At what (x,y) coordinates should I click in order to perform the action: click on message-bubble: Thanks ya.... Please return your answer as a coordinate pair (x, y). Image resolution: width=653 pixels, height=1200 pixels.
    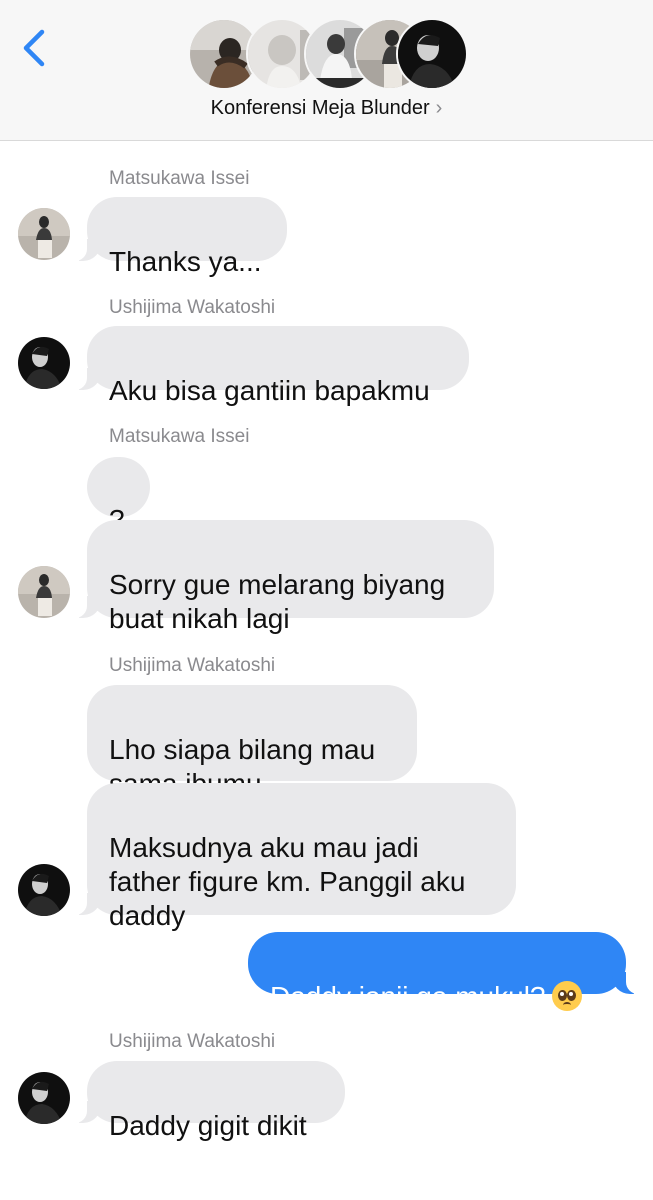
    Looking at the image, I should click on (180, 237).